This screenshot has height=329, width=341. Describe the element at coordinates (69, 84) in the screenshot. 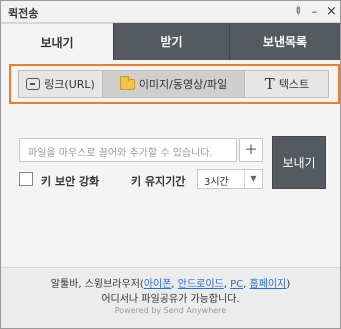

I see `mode-link-label: 링크(URL)` at that location.